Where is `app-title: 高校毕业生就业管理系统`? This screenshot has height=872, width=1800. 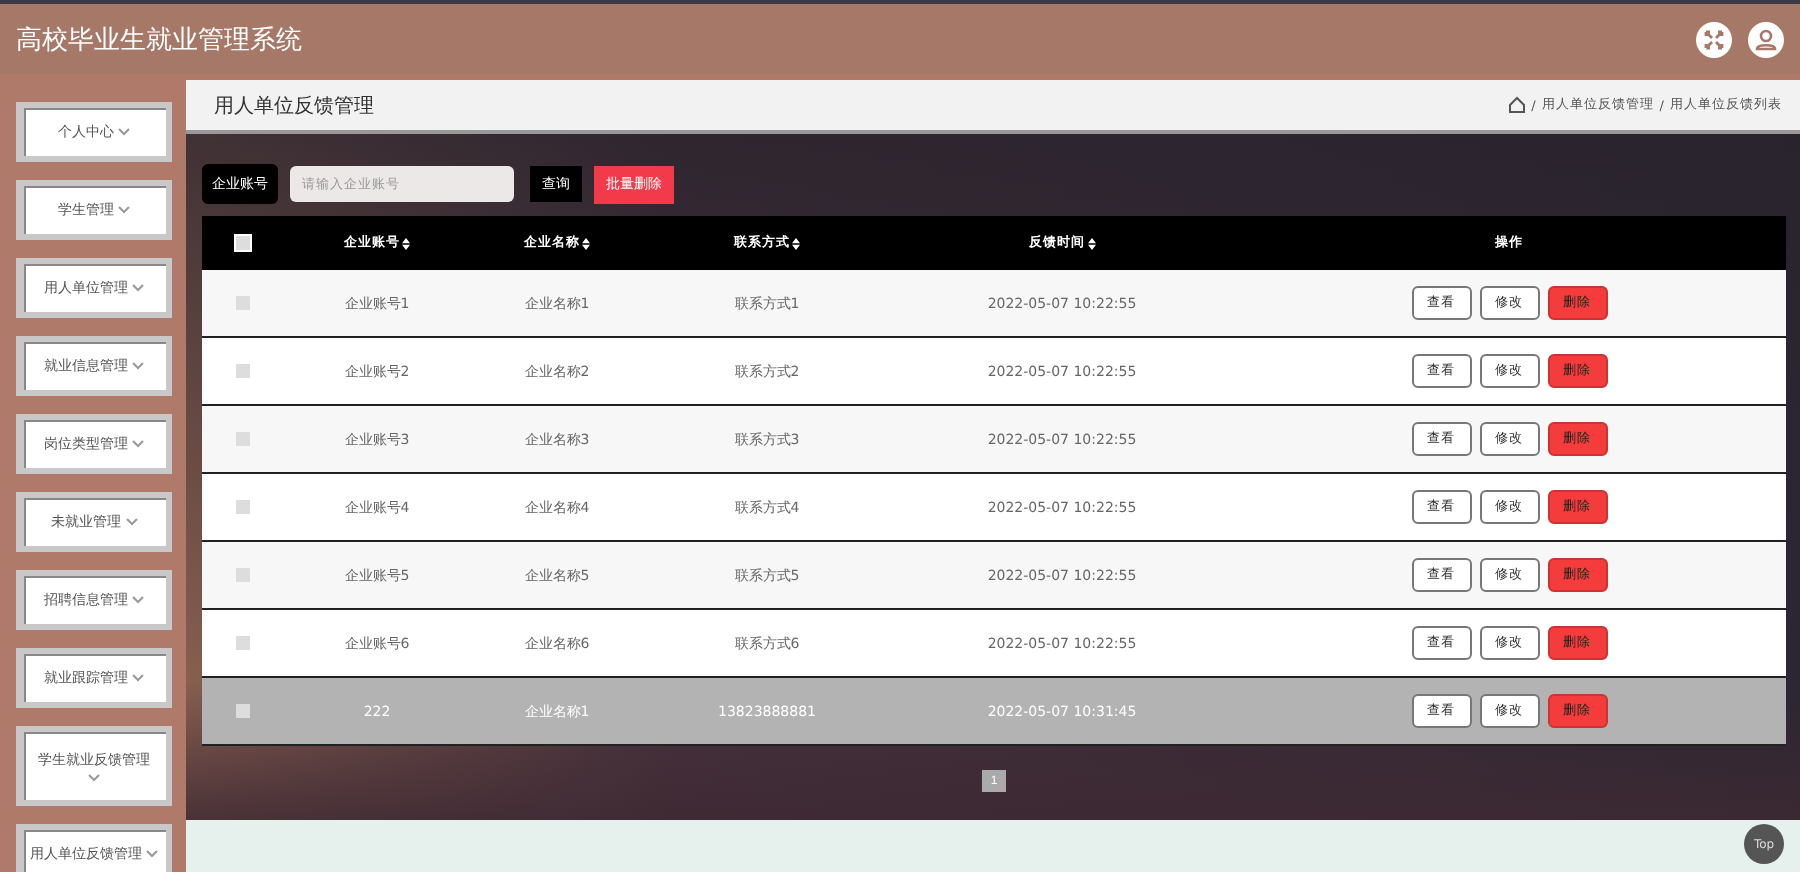
app-title: 高校毕业生就业管理系统 is located at coordinates (159, 40).